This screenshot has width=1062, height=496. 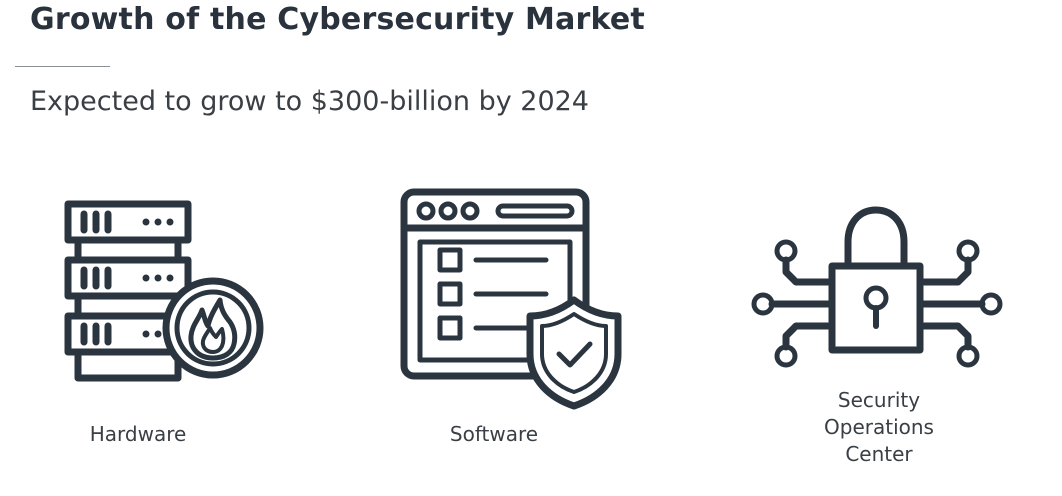 What do you see at coordinates (877, 289) in the screenshot?
I see `circuit-lock-icon` at bounding box center [877, 289].